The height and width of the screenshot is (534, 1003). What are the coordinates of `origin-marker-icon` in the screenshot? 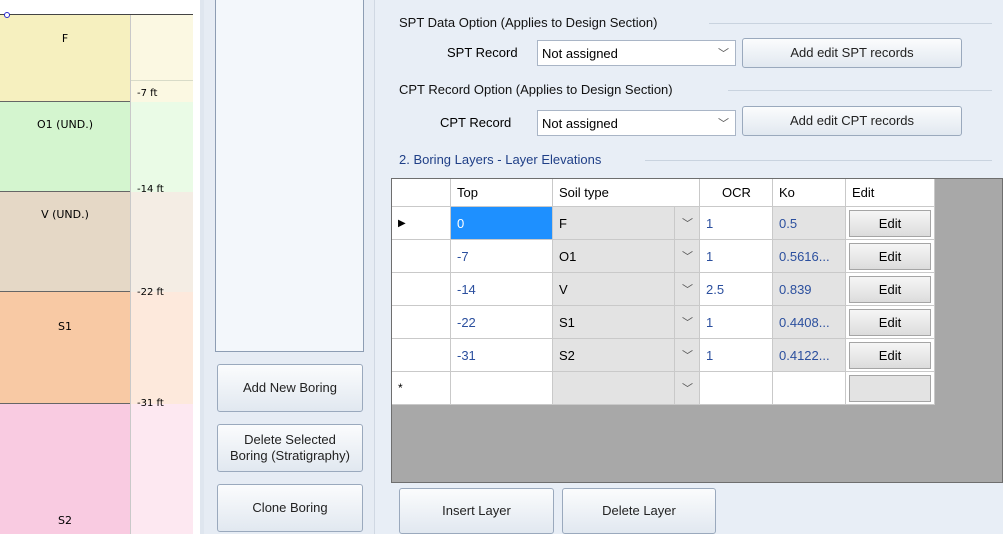 It's located at (7, 15).